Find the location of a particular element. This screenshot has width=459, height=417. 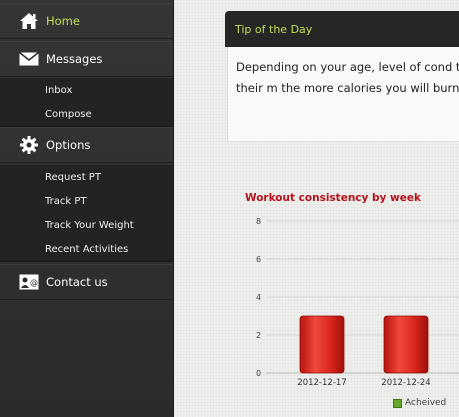

nav-home-label: Home is located at coordinates (63, 20).